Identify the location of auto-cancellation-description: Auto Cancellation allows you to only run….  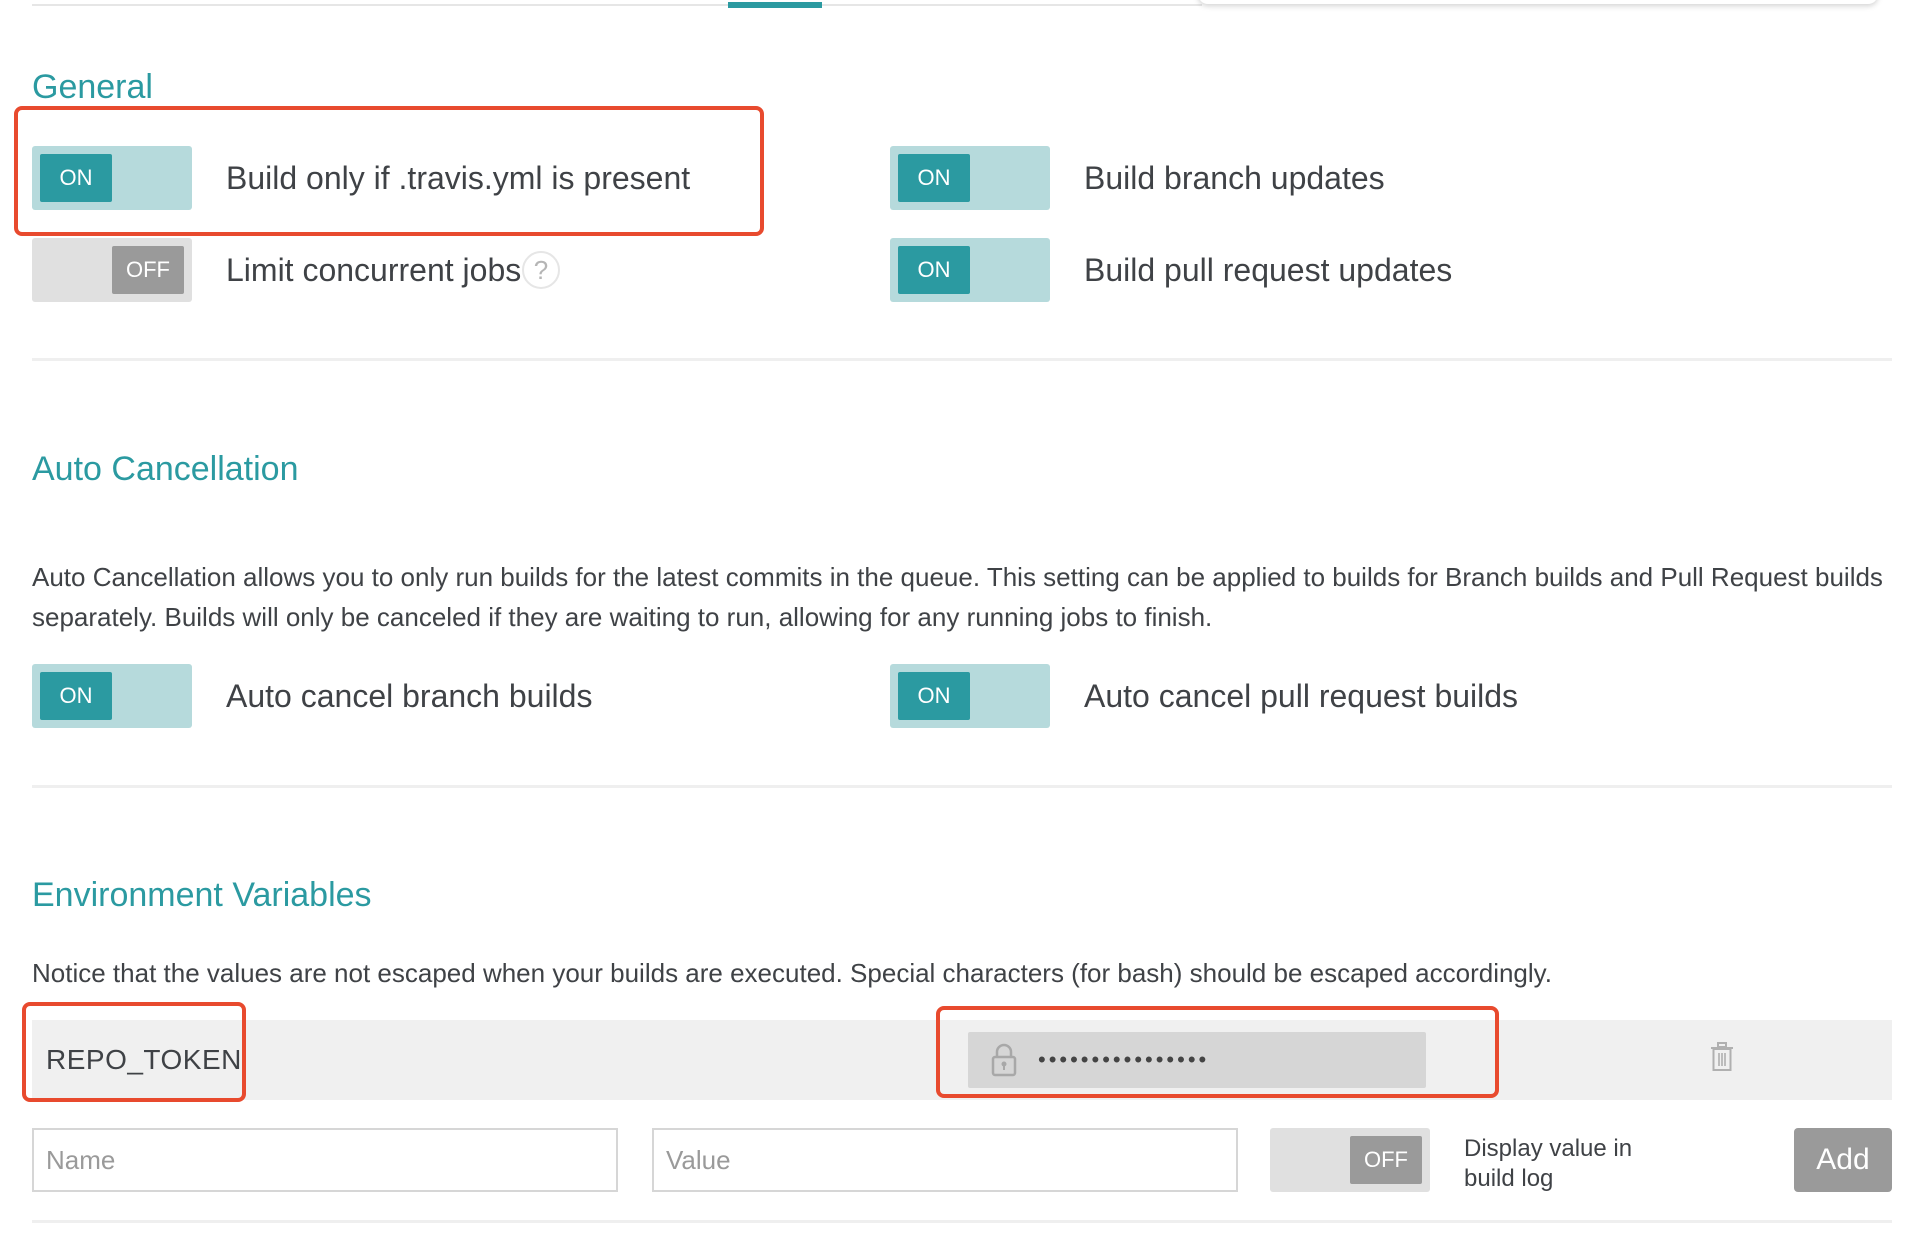
(957, 597).